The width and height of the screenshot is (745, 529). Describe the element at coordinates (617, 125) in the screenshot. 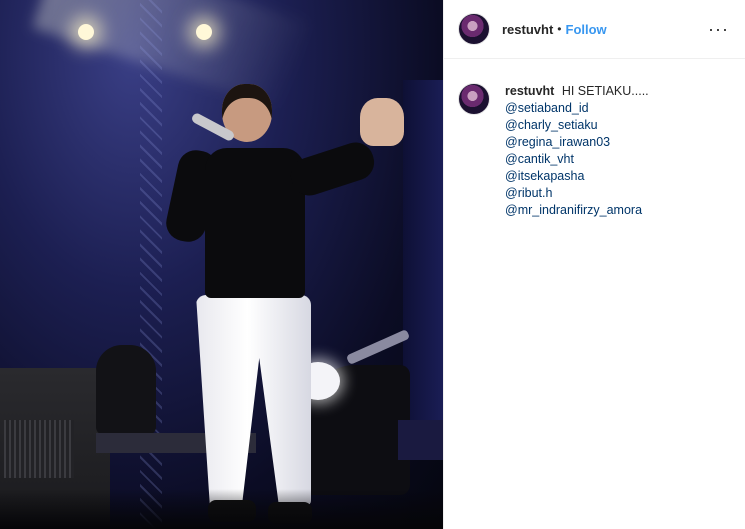

I see `mention-link: @charly_setiaku` at that location.